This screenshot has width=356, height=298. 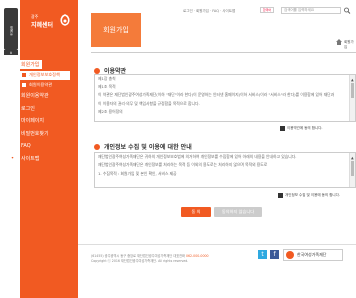 What do you see at coordinates (12, 96) in the screenshot?
I see `document-icon` at bounding box center [12, 96].